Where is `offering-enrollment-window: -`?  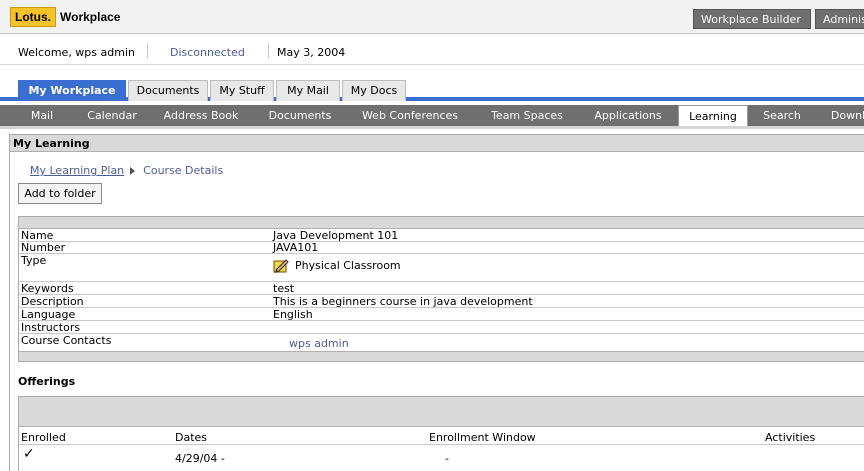 offering-enrollment-window: - is located at coordinates (447, 458).